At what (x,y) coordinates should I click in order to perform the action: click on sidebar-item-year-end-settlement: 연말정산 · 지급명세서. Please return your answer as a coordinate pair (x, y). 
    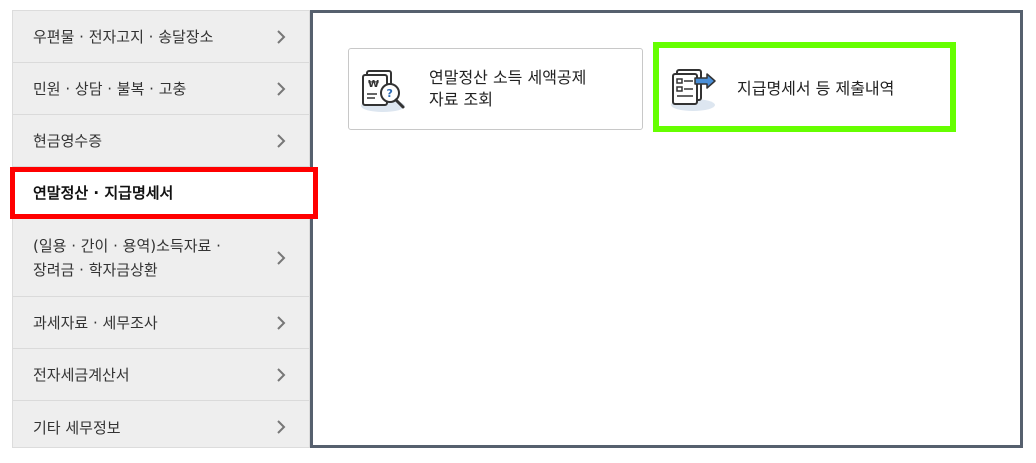
    Looking at the image, I should click on (164, 193).